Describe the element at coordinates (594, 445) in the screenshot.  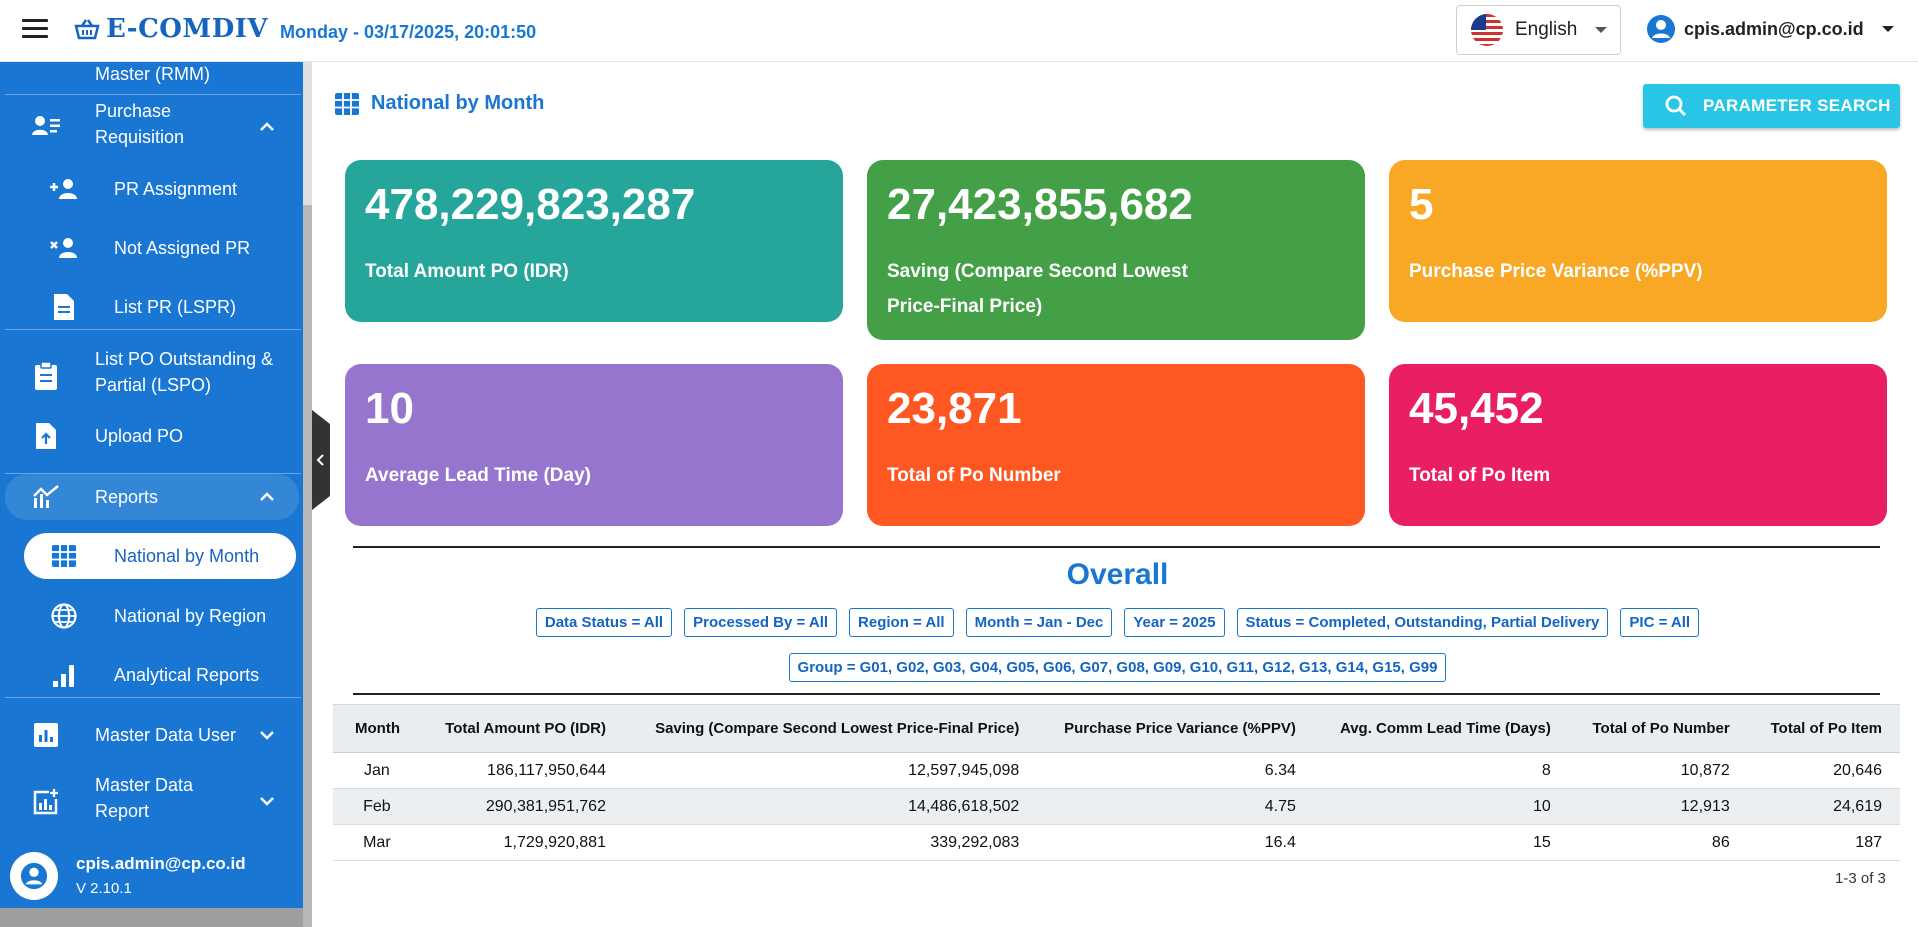
I see `kpi-card-lead-time: 10 Average Lead Time (Day)` at that location.